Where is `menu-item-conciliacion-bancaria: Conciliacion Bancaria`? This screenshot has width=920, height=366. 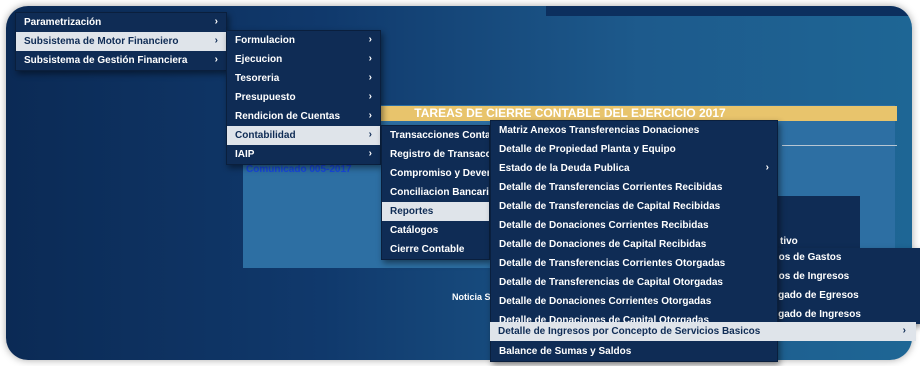
menu-item-conciliacion-bancaria: Conciliacion Bancaria is located at coordinates (435, 192).